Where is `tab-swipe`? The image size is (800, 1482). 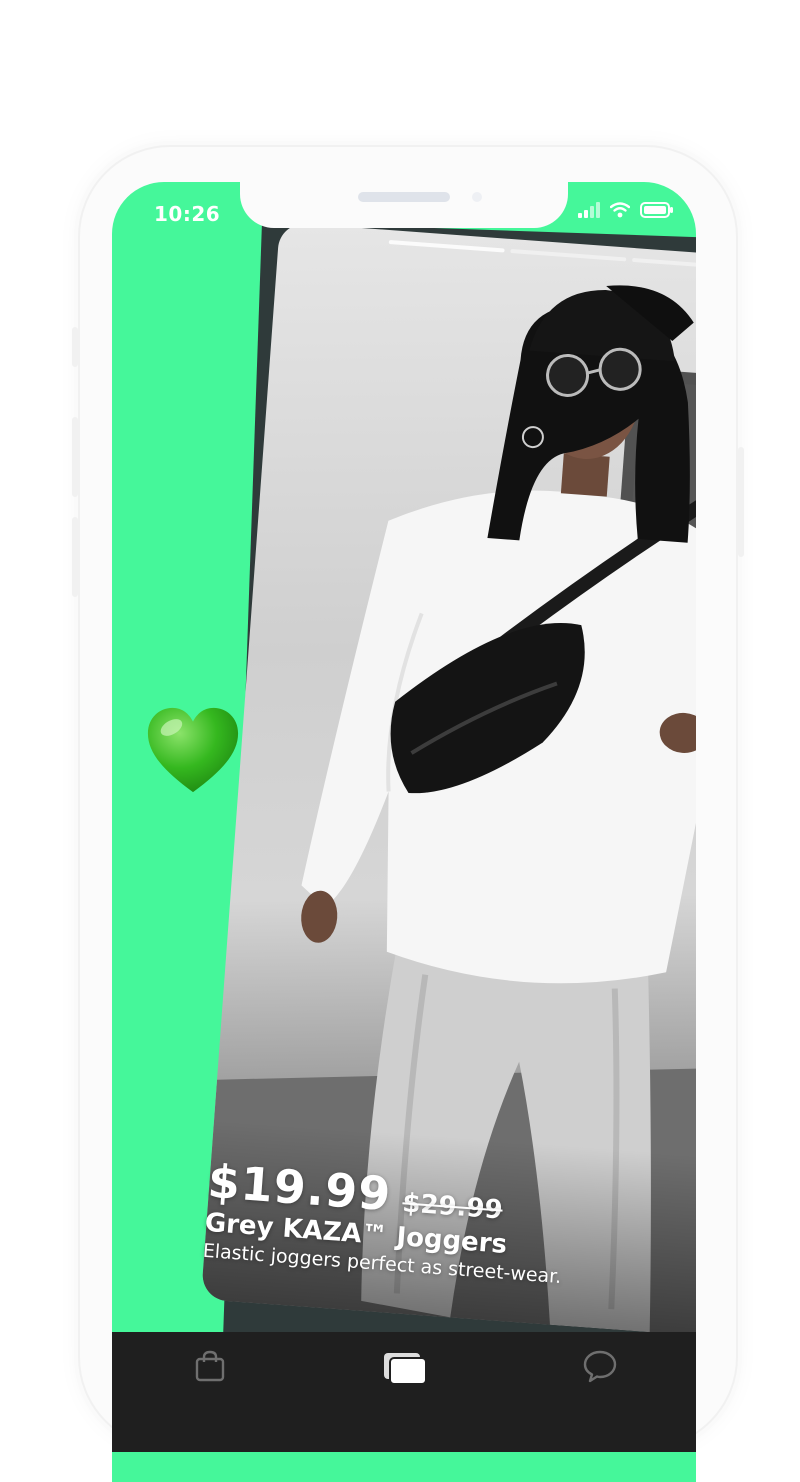 tab-swipe is located at coordinates (405, 1368).